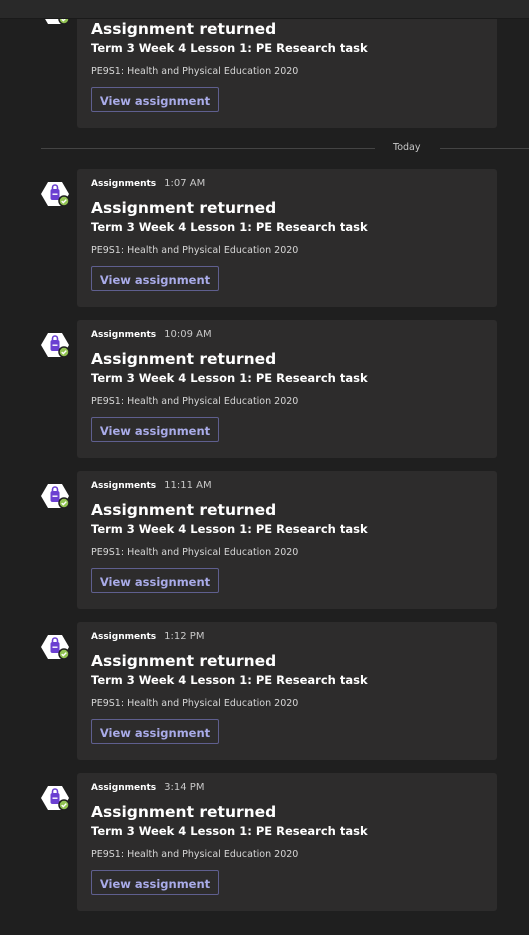 This screenshot has width=529, height=935. I want to click on message-meta: Assignments 1:12 PM, so click(147, 636).